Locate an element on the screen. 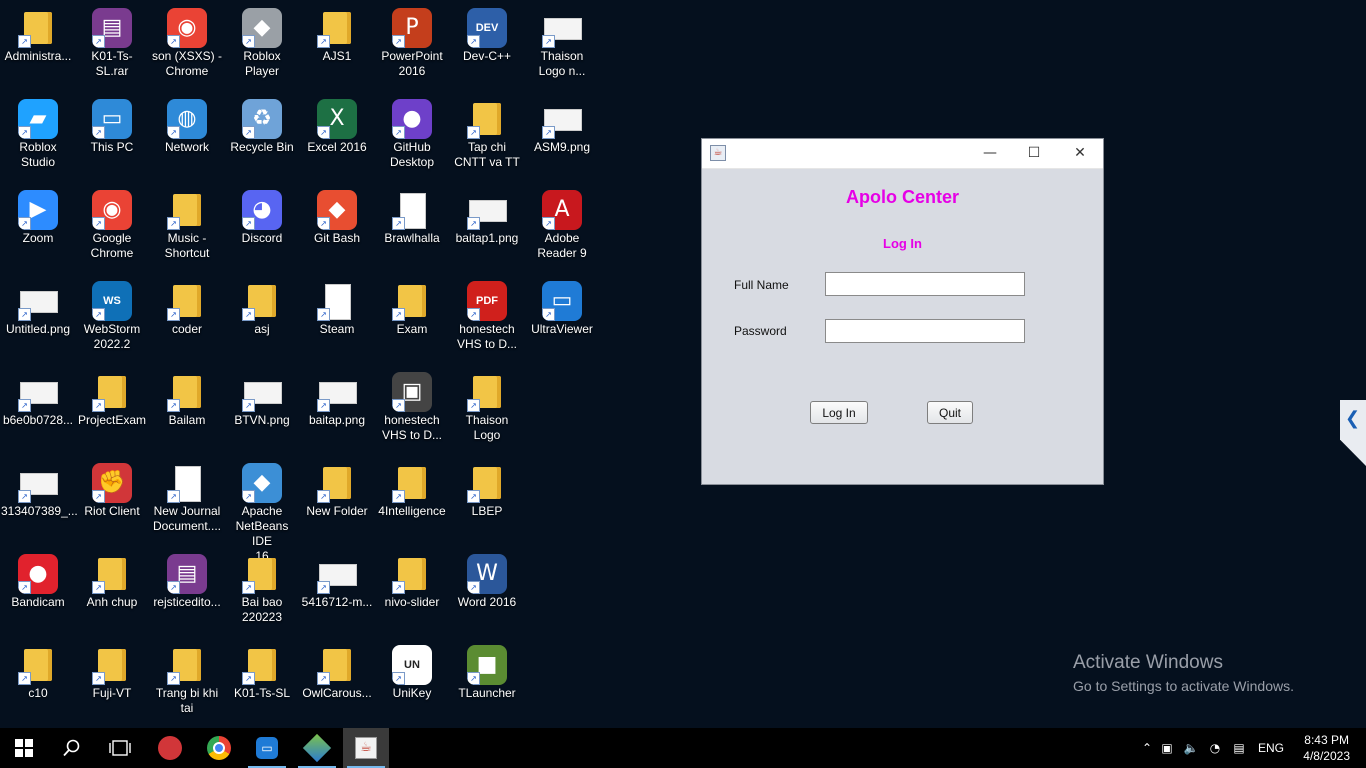  taskbar-chrome is located at coordinates (219, 748).